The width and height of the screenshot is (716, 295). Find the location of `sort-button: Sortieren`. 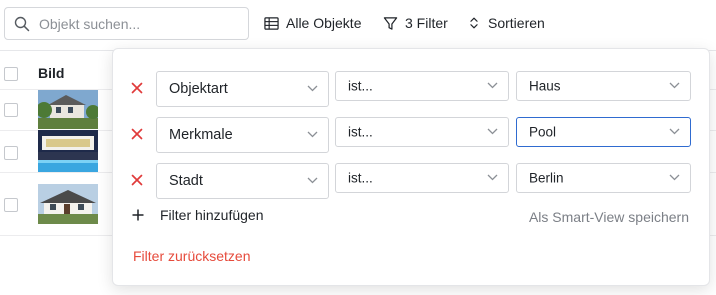

sort-button: Sortieren is located at coordinates (506, 23).